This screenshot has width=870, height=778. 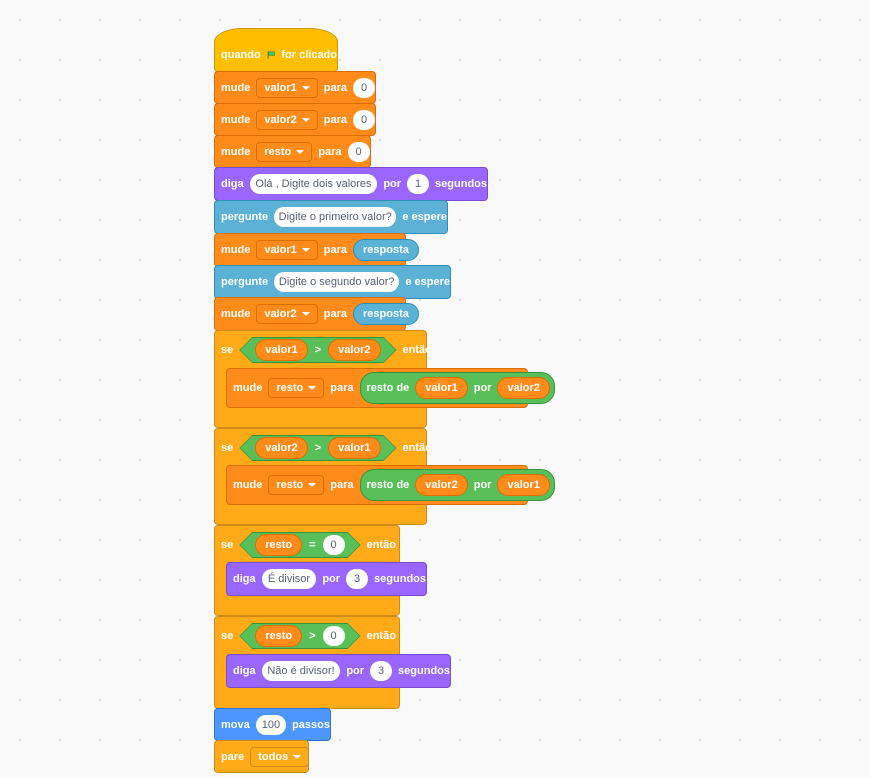 What do you see at coordinates (276, 50) in the screenshot?
I see `when-flag-clicked-block: quando for clicado` at bounding box center [276, 50].